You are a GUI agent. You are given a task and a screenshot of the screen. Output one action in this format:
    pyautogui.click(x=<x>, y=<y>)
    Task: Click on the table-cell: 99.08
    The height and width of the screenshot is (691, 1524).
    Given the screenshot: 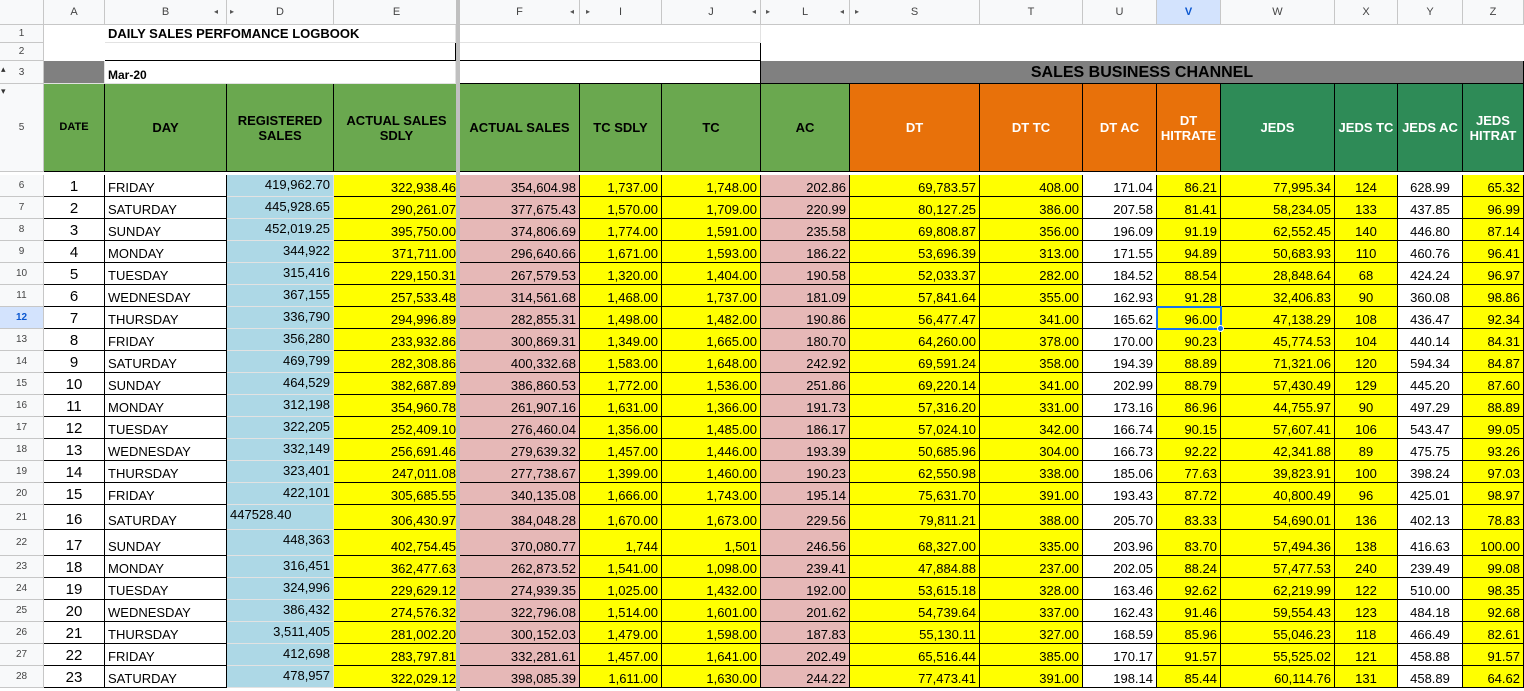 What is the action you would take?
    pyautogui.click(x=1493, y=567)
    